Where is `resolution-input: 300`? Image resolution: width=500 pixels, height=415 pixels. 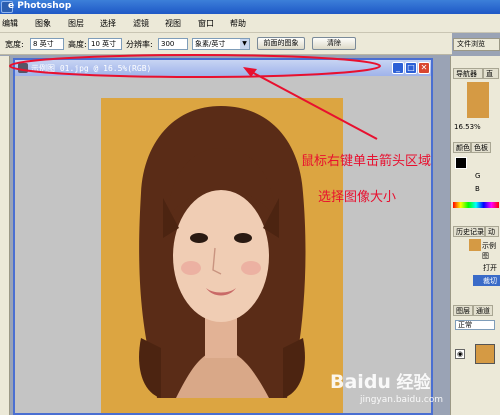
resolution-input: 300 is located at coordinates (173, 44).